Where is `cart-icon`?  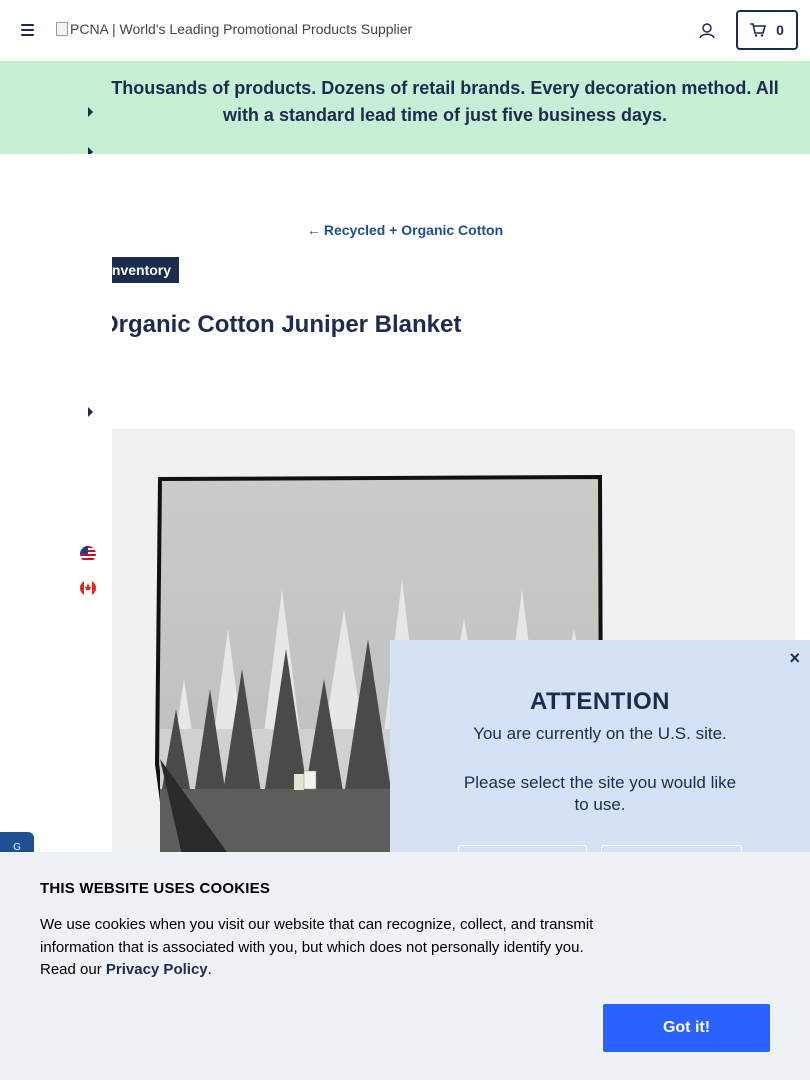 cart-icon is located at coordinates (758, 30).